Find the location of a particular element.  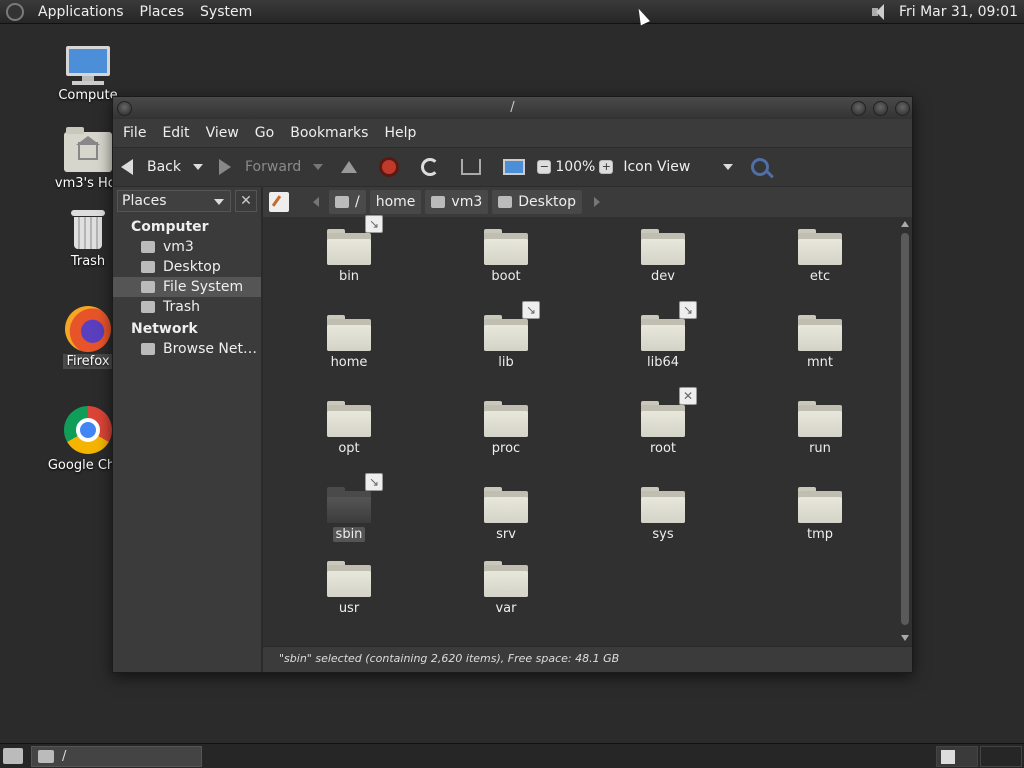

file-item: home is located at coordinates (349, 342).